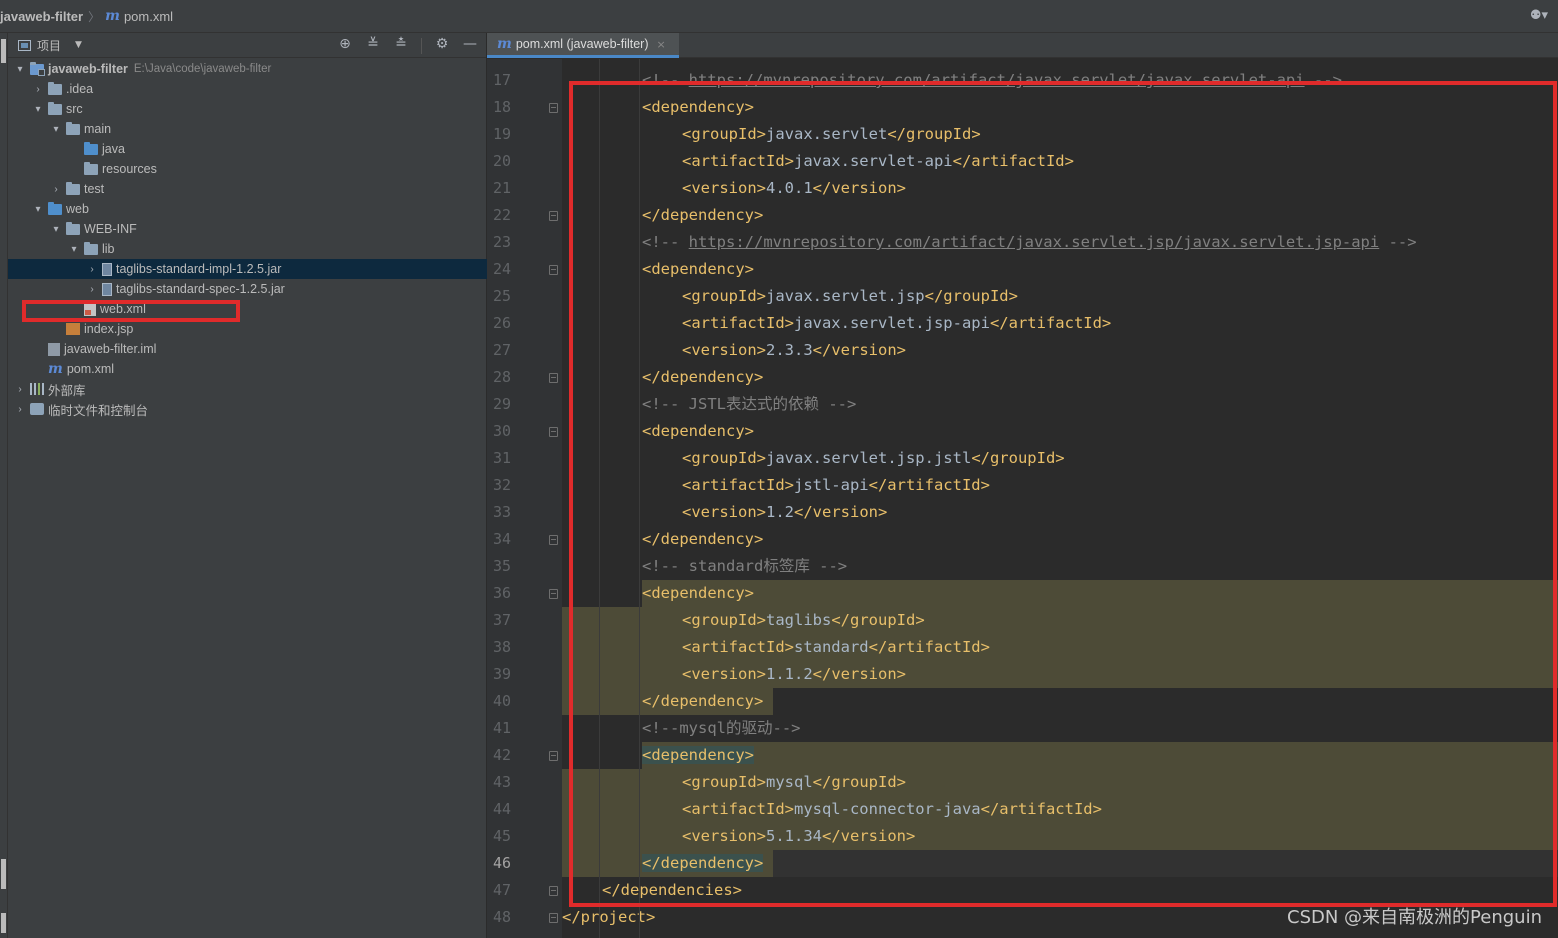 This screenshot has height=938, width=1558. What do you see at coordinates (442, 45) in the screenshot?
I see `gear-icon: ⚙` at bounding box center [442, 45].